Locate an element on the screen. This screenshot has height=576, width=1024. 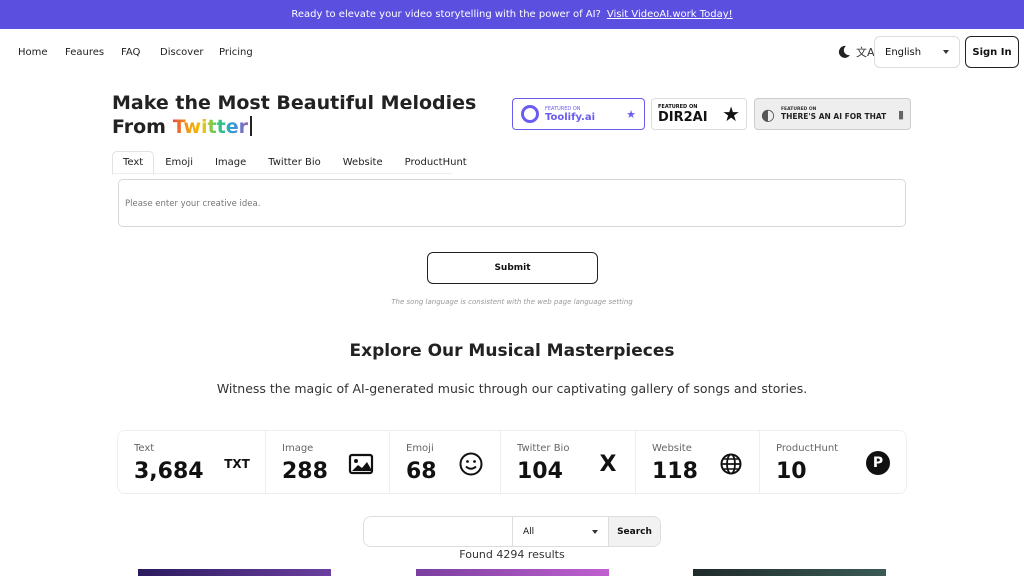
toolify-logo-icon is located at coordinates (530, 114).